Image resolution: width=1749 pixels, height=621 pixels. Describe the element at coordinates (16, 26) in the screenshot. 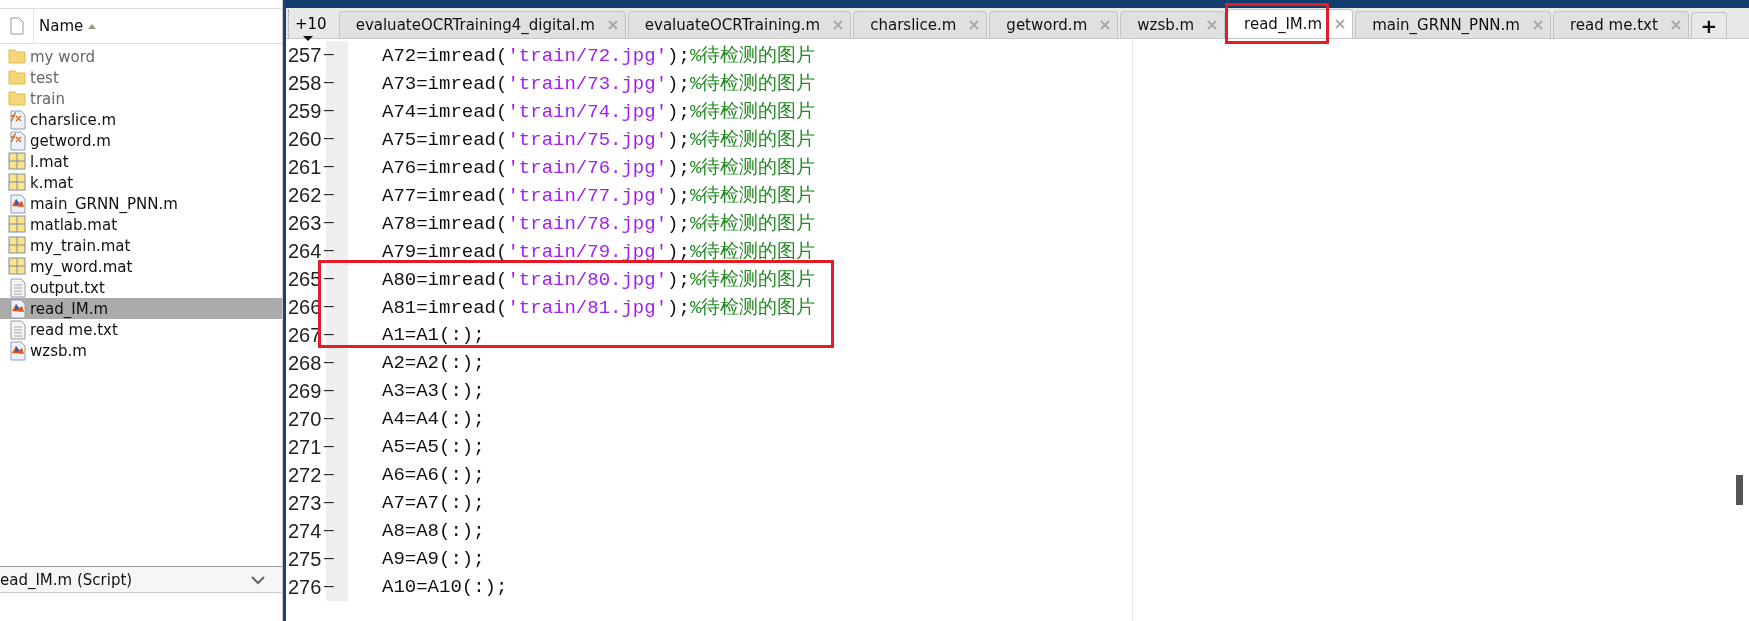

I see `file-icon` at that location.